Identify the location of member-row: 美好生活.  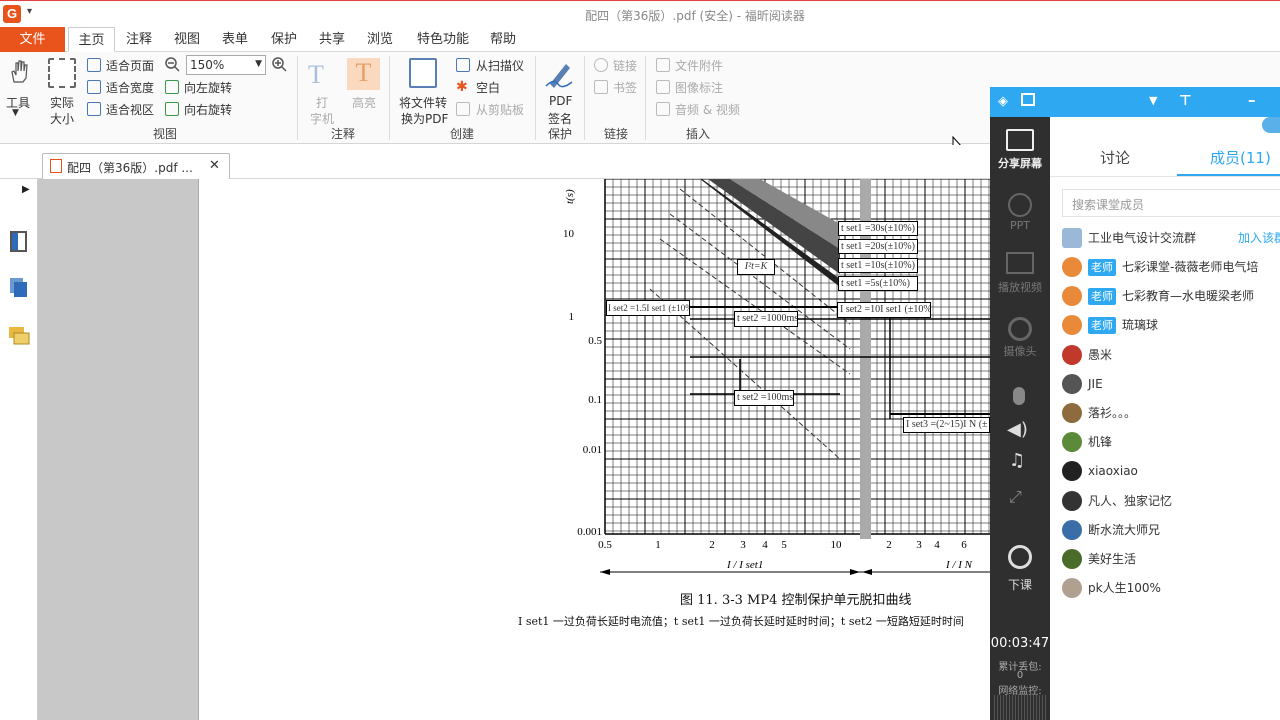
(1171, 559).